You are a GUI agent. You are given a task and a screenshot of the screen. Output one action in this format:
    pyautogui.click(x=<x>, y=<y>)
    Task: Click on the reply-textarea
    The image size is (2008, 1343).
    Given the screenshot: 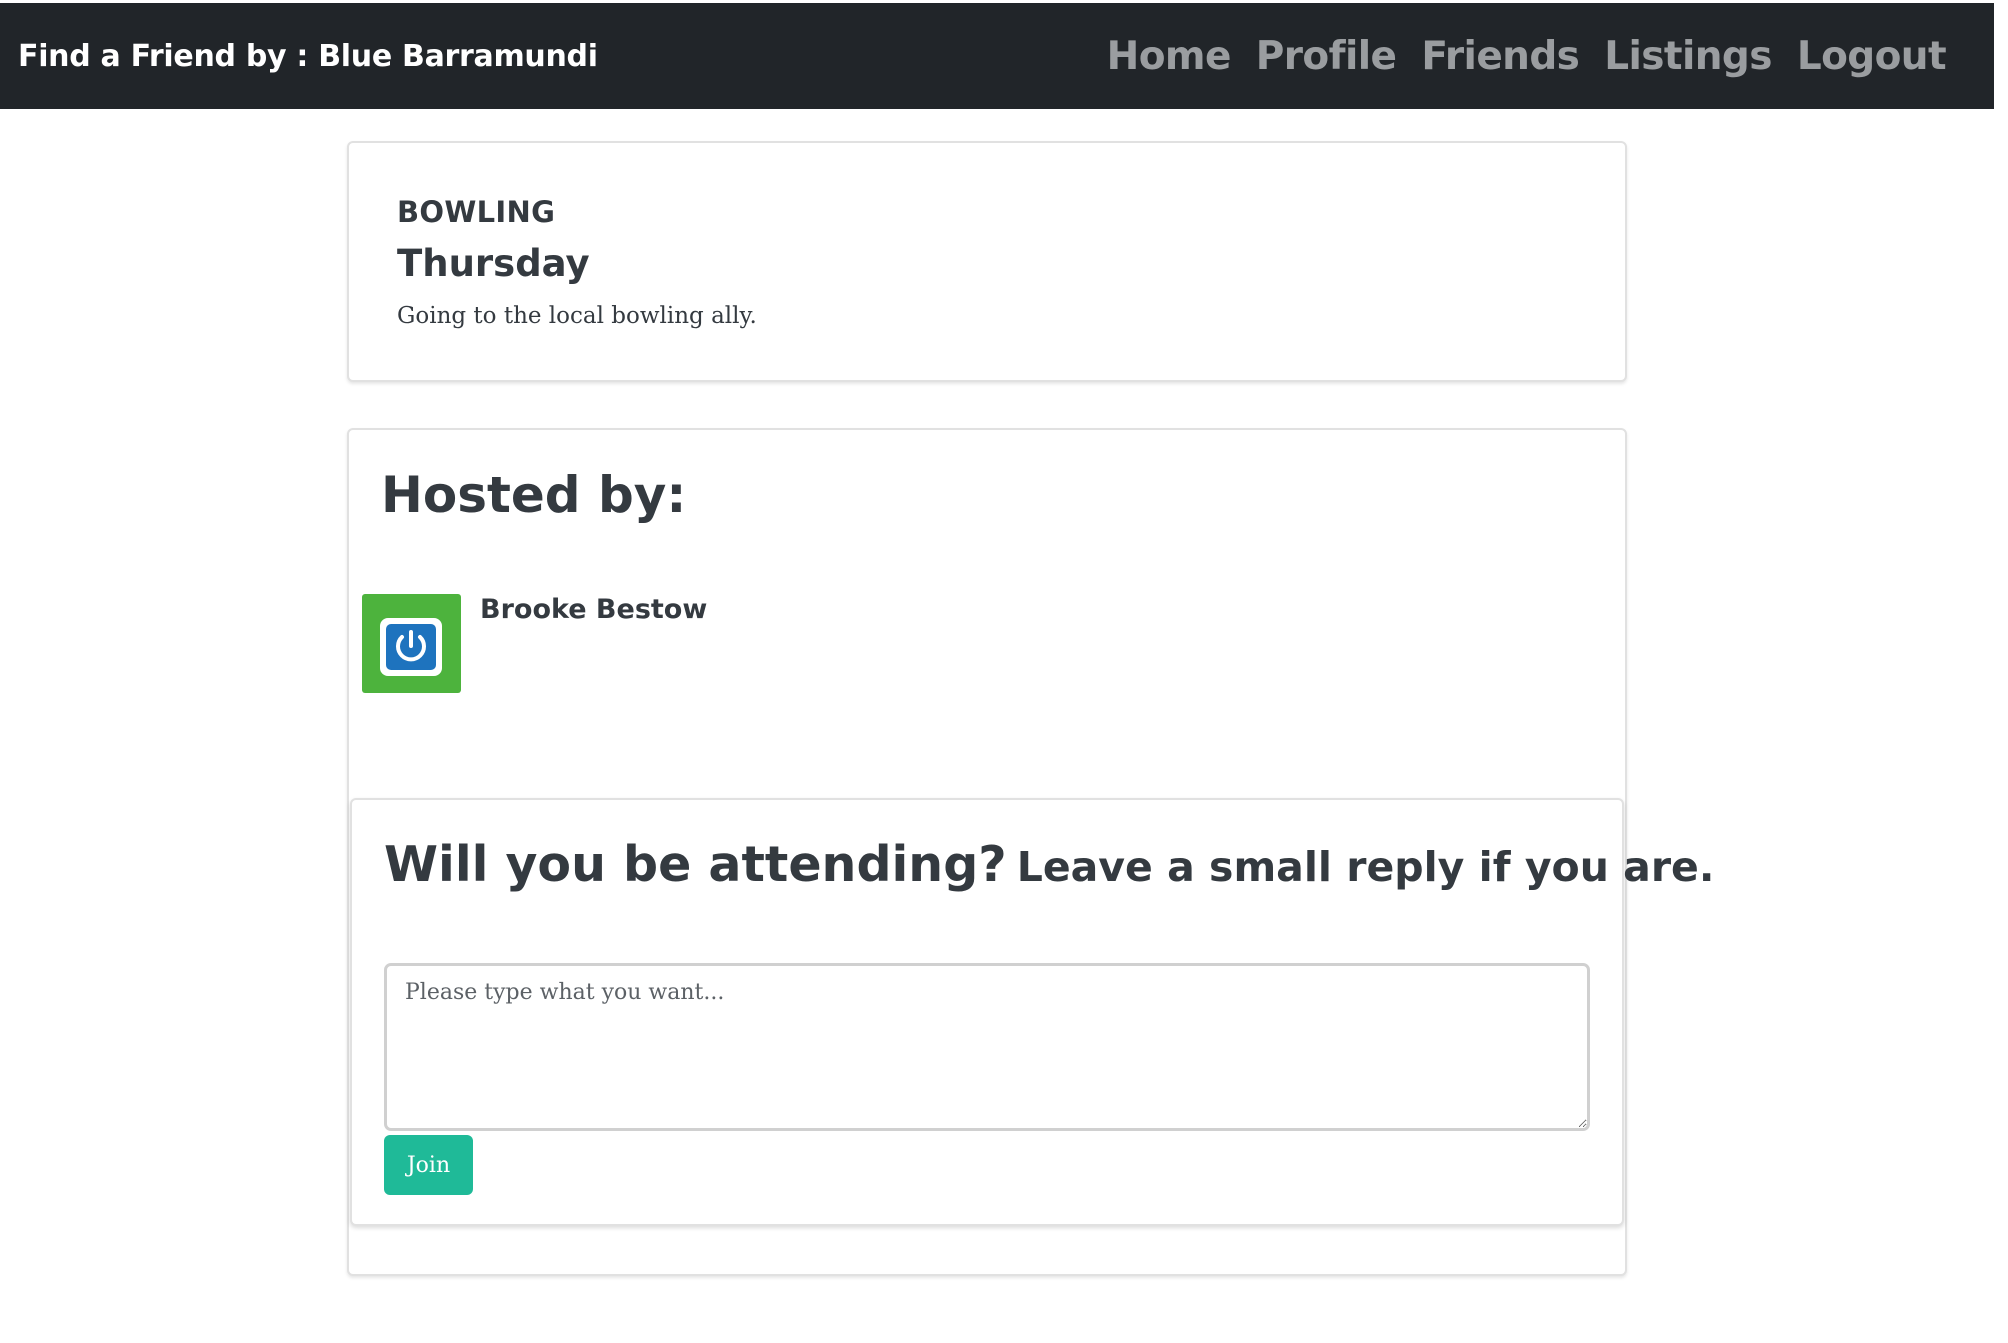 What is the action you would take?
    pyautogui.click(x=987, y=1047)
    